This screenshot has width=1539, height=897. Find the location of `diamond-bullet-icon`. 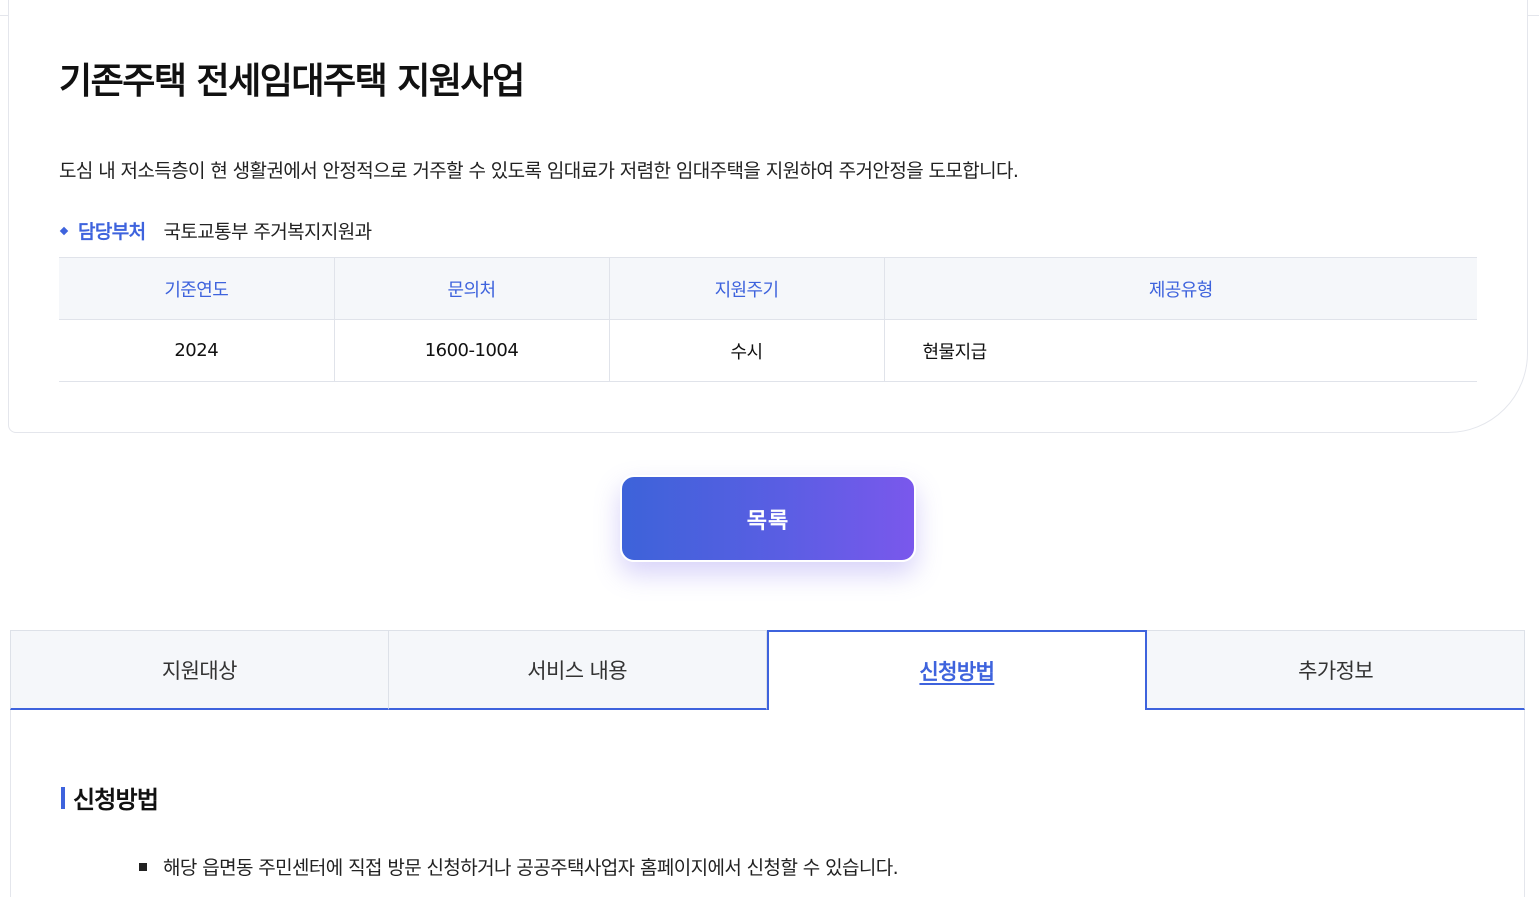

diamond-bullet-icon is located at coordinates (64, 230).